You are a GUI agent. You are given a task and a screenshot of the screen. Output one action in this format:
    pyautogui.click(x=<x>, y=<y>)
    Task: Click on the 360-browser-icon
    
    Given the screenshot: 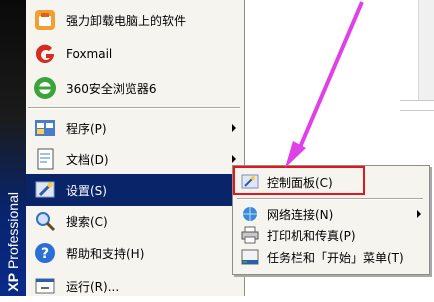 What is the action you would take?
    pyautogui.click(x=45, y=88)
    